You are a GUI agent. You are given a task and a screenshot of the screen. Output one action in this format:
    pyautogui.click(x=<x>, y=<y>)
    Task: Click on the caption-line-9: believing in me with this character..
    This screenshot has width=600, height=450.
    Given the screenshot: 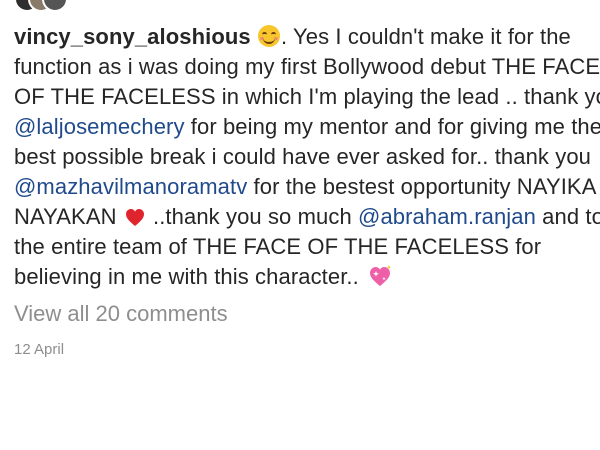 What is the action you would take?
    pyautogui.click(x=307, y=277)
    